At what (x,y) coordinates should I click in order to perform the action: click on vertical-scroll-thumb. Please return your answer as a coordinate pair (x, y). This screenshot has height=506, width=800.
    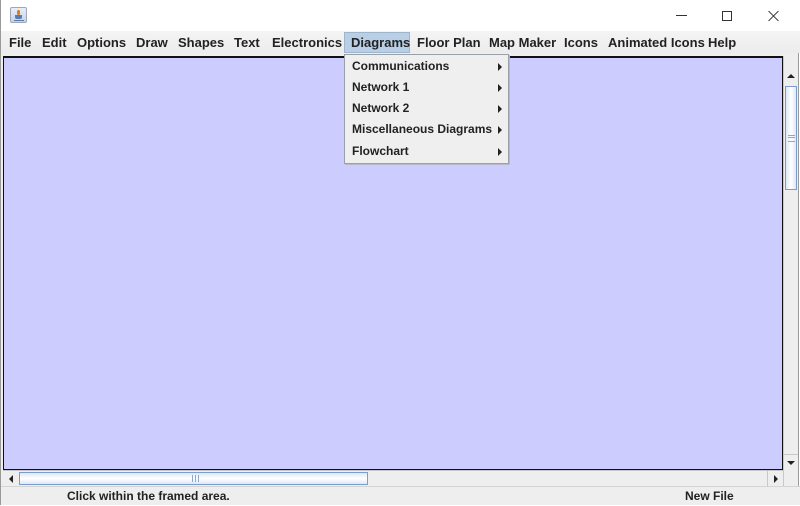
    Looking at the image, I should click on (791, 138).